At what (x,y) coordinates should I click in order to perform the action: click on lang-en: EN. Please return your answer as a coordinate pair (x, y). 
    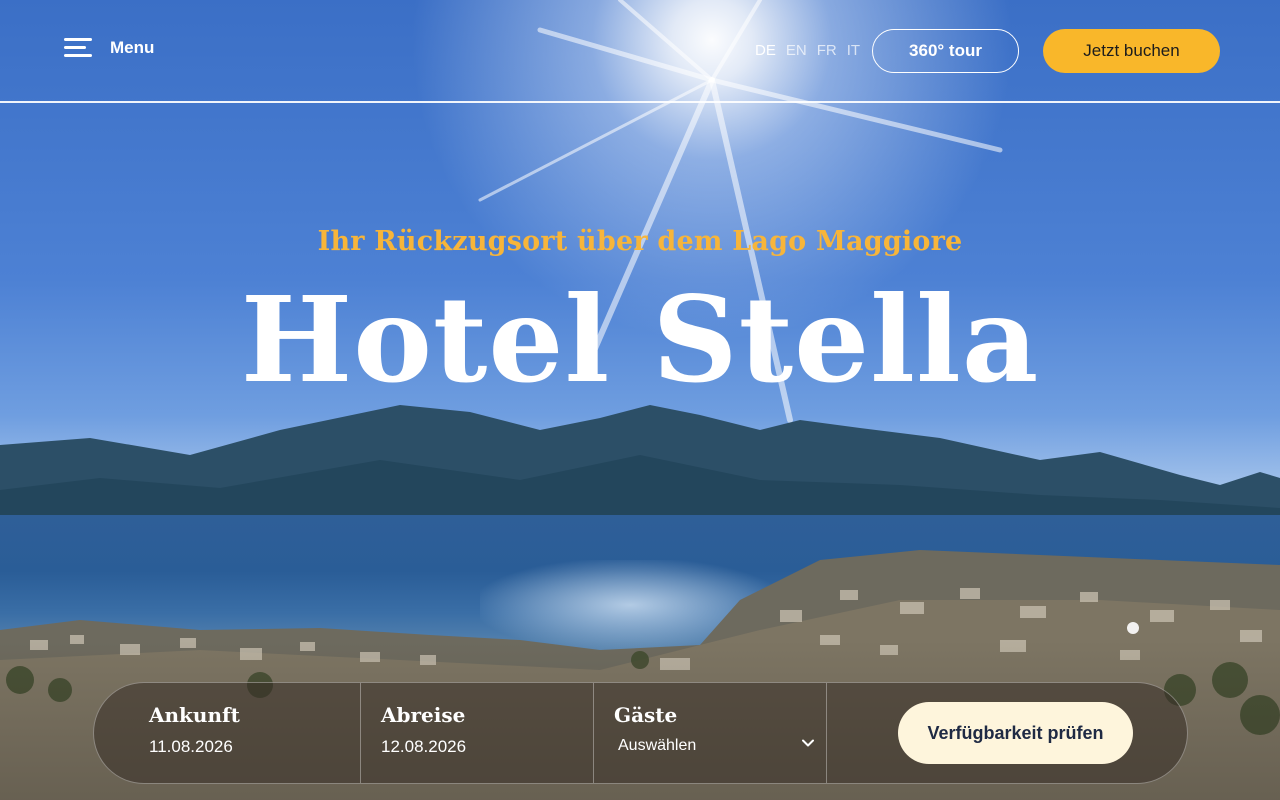
    Looking at the image, I should click on (796, 50).